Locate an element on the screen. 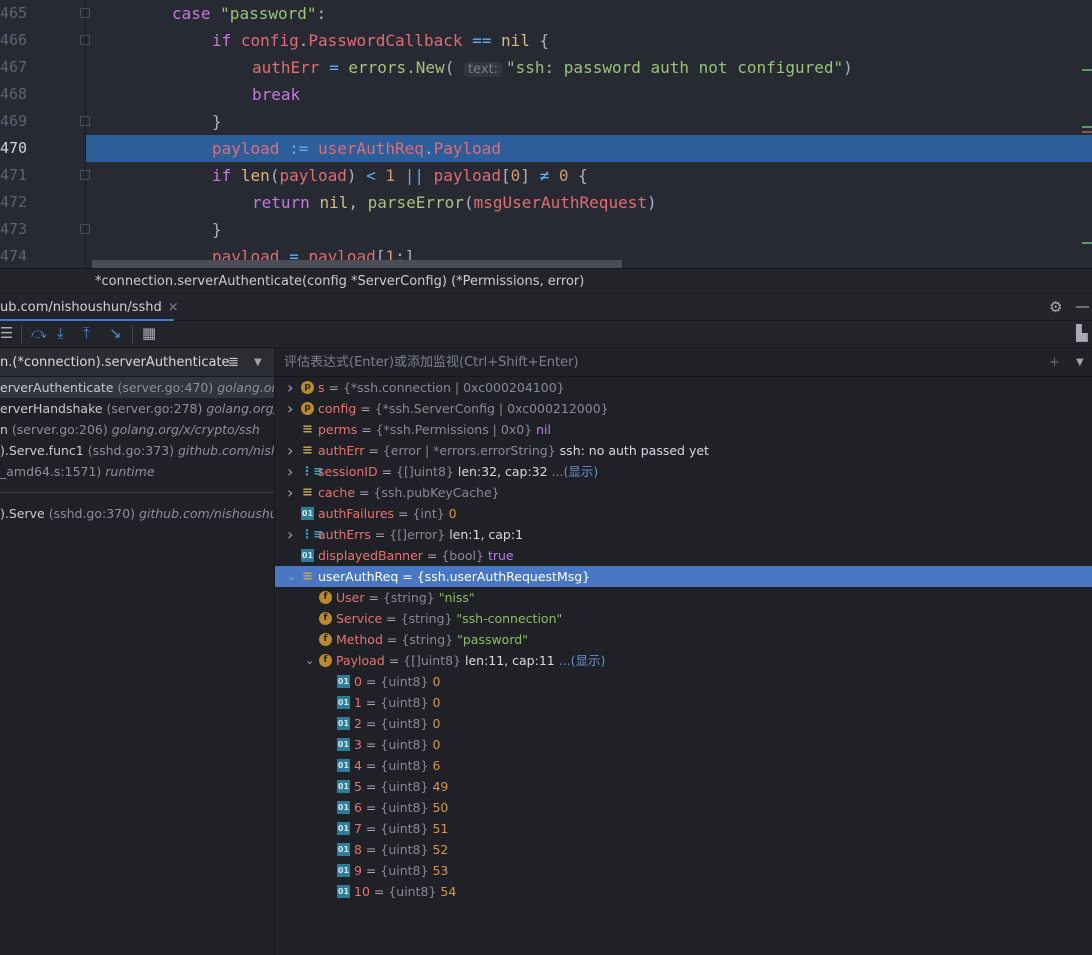 The height and width of the screenshot is (955, 1092). variable-row: ≡ perms = {*ssh.Permissions | 0x0} nil is located at coordinates (683, 429).